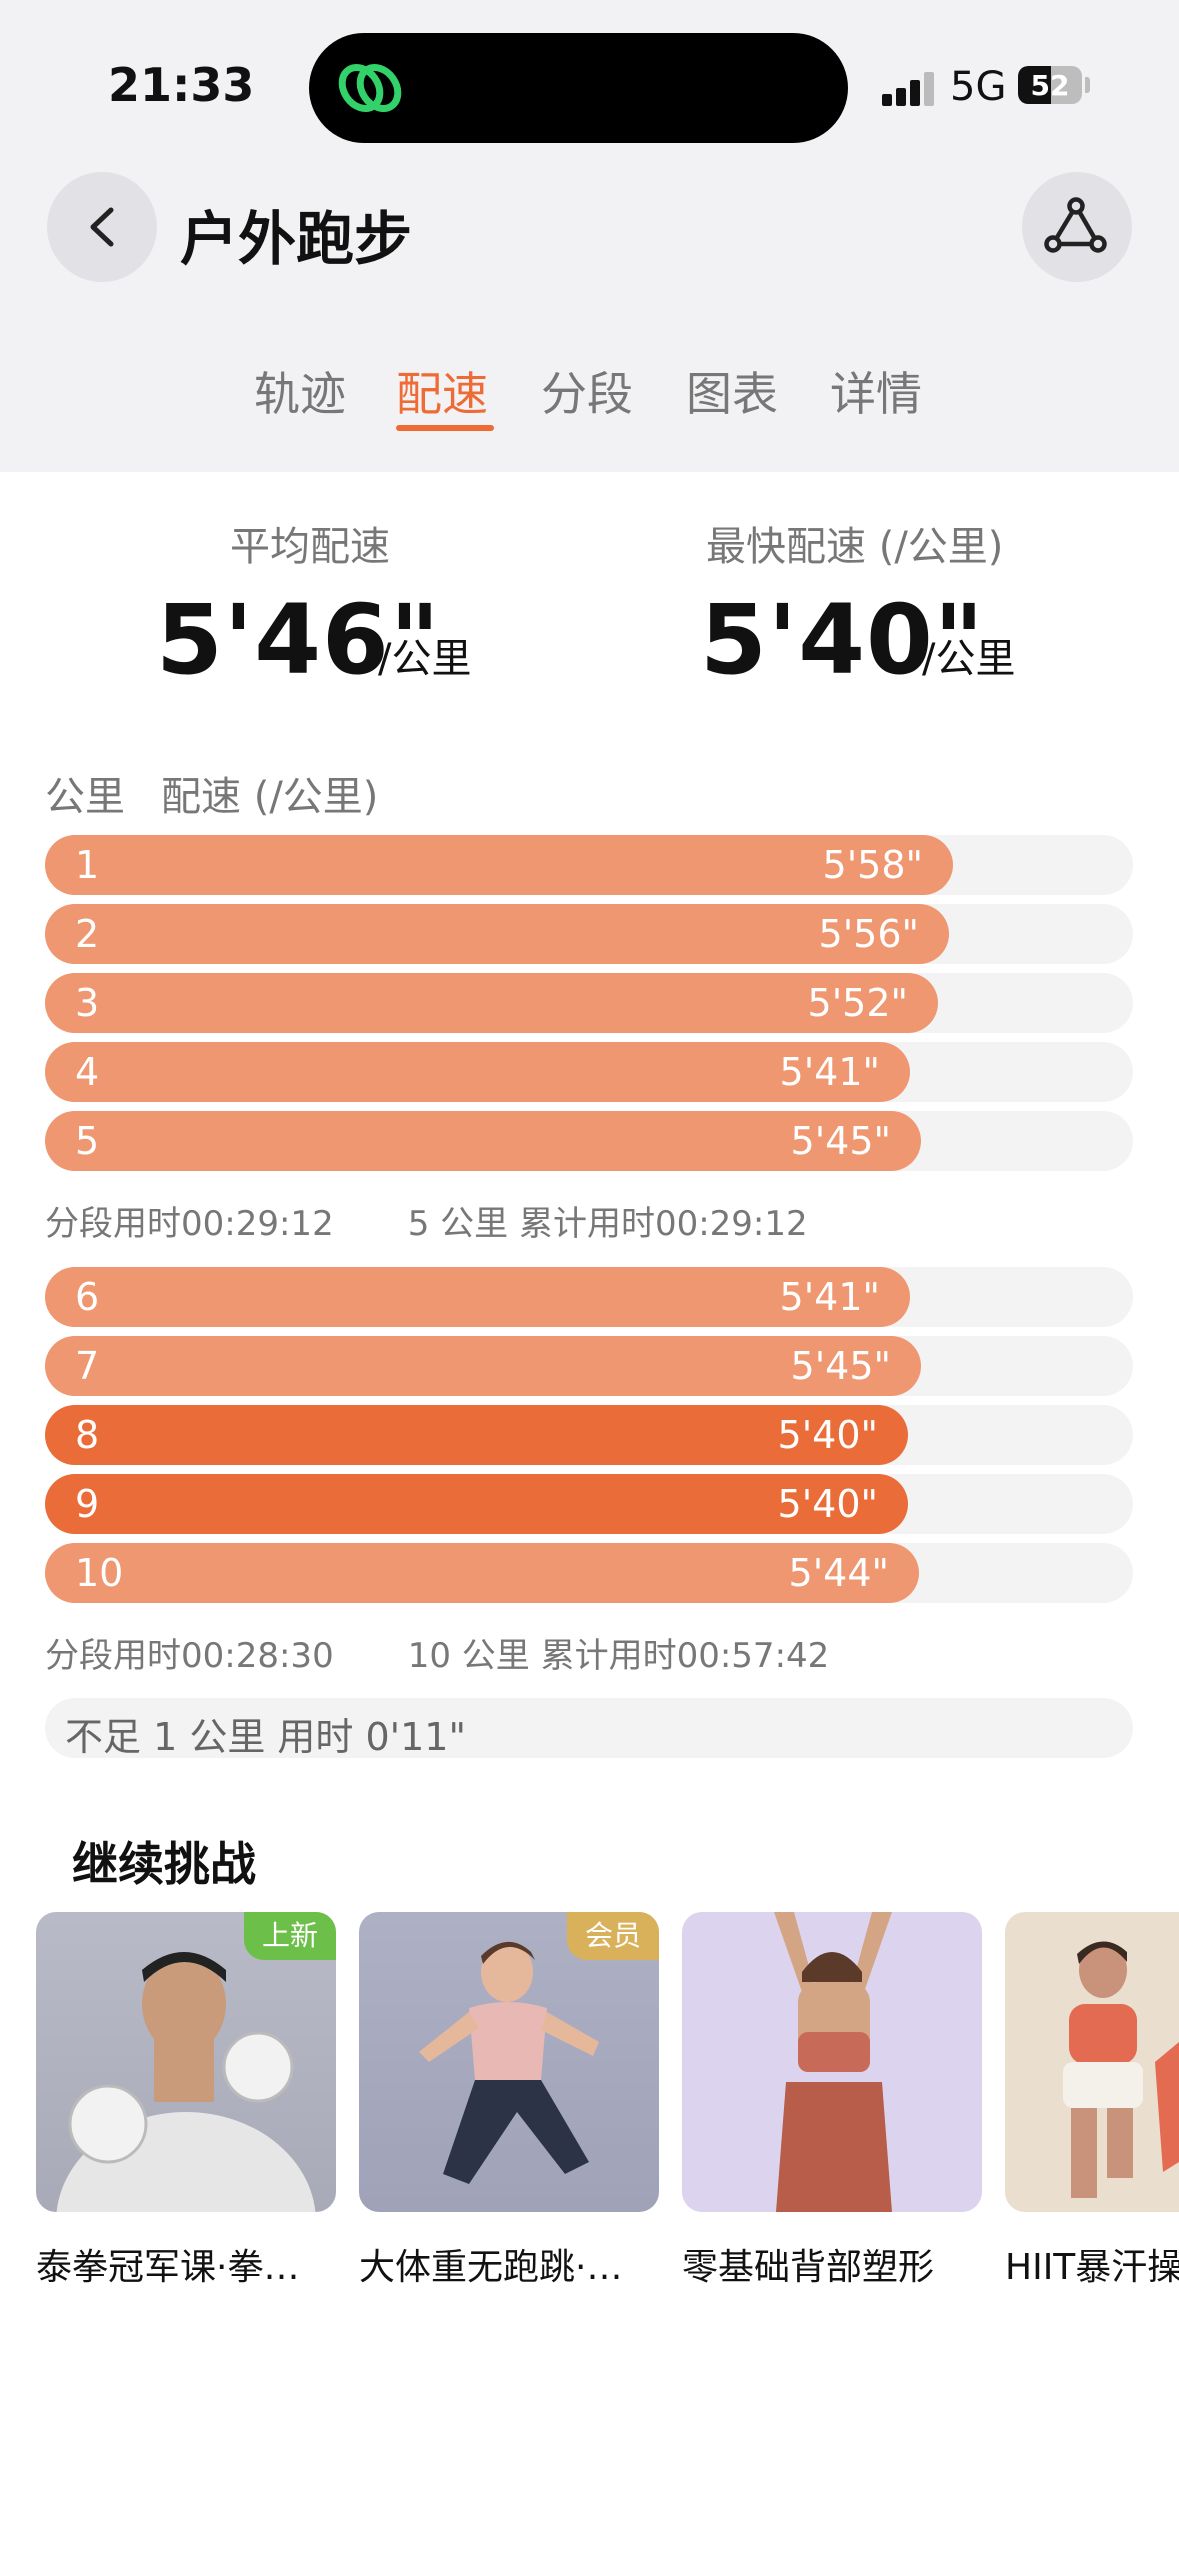  What do you see at coordinates (87, 934) in the screenshot?
I see `split-km: 2` at bounding box center [87, 934].